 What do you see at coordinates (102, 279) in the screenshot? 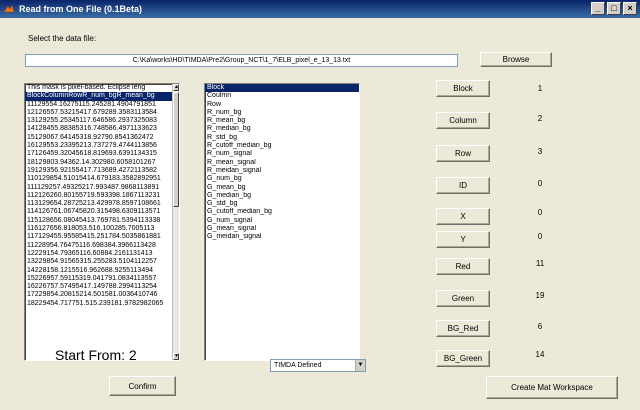
I see `data-list-item: 15226957.59115319.041791.0834113557` at bounding box center [102, 279].